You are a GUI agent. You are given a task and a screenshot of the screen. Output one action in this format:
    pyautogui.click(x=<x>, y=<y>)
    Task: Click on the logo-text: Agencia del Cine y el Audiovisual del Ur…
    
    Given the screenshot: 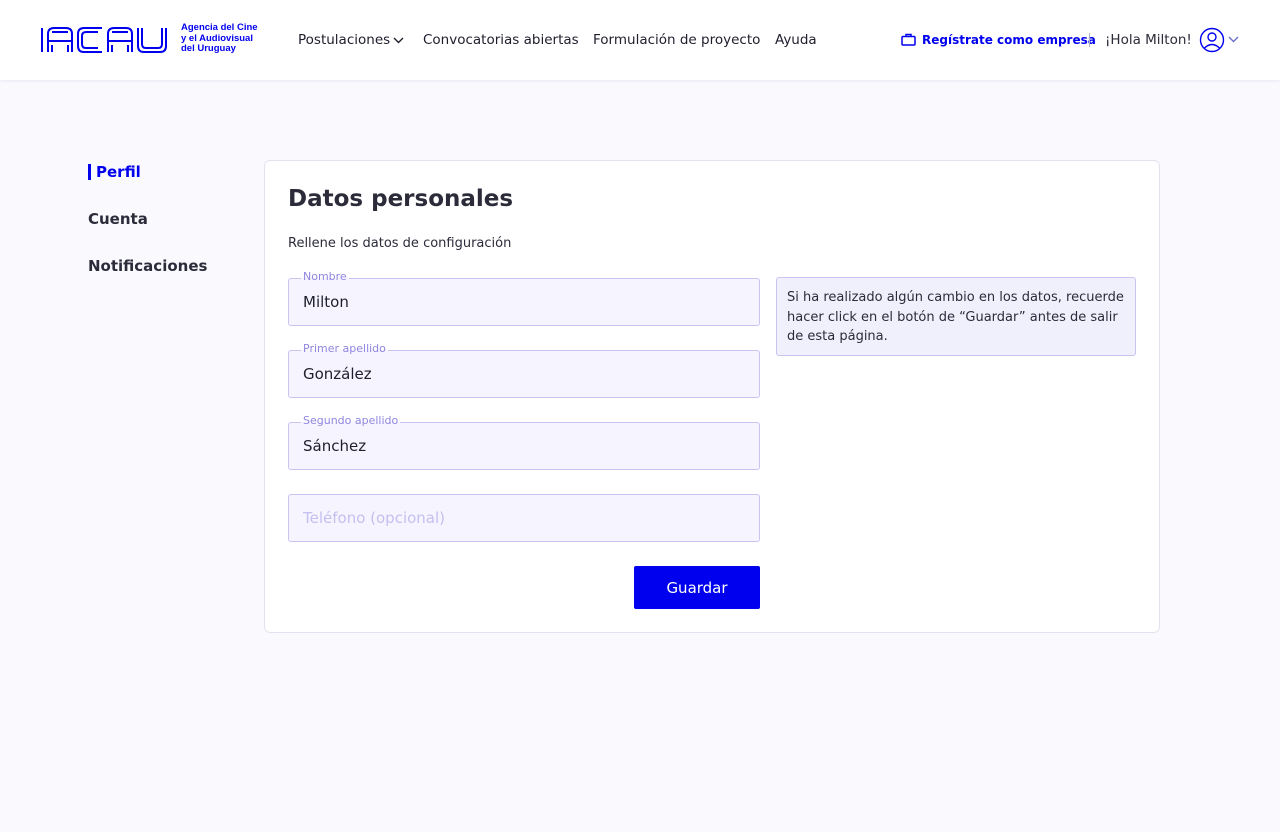 What is the action you would take?
    pyautogui.click(x=219, y=38)
    